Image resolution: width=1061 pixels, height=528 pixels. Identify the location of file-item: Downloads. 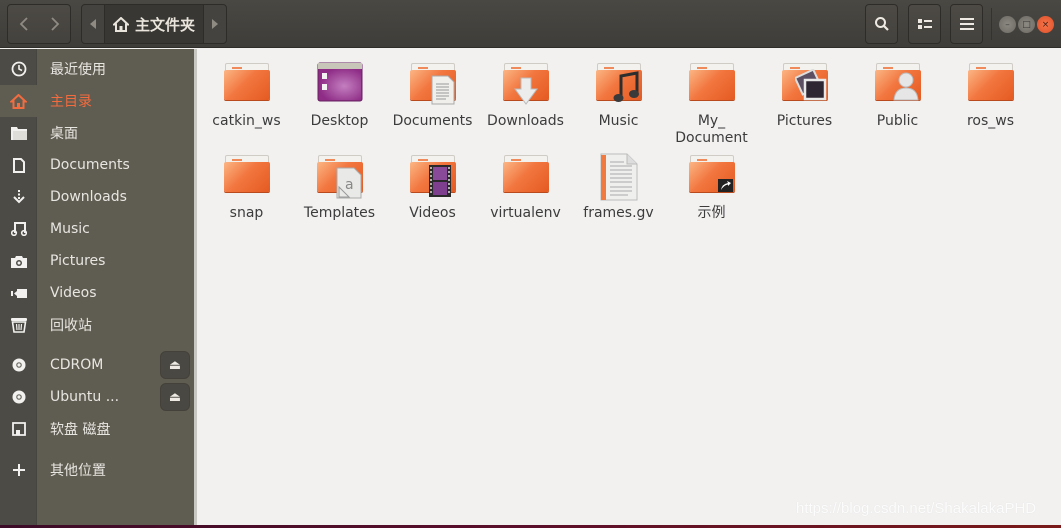
(525, 95).